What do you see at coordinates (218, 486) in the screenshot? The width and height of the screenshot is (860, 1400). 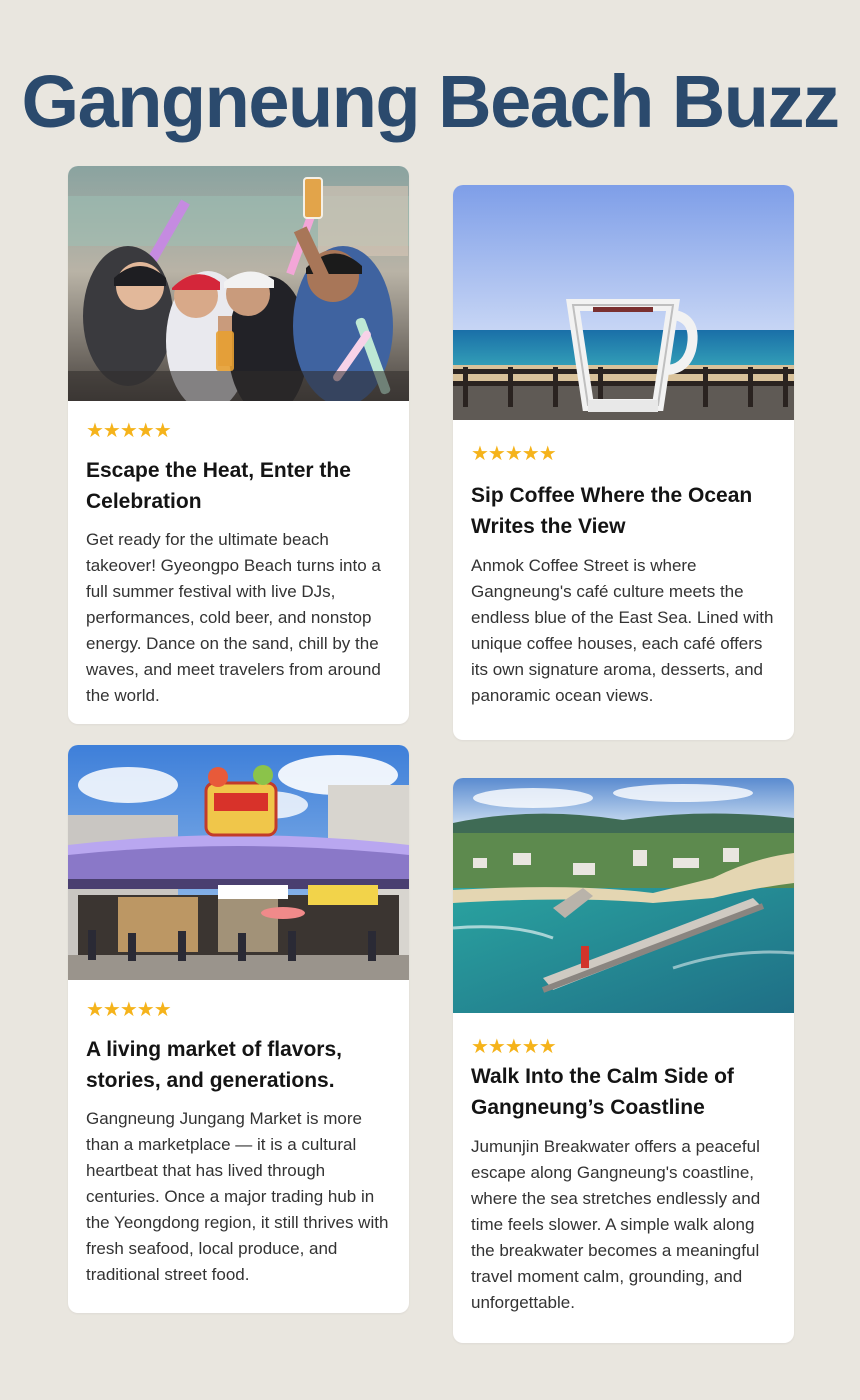 I see `card-title: Escape the Heat, Enter the Celebration` at bounding box center [218, 486].